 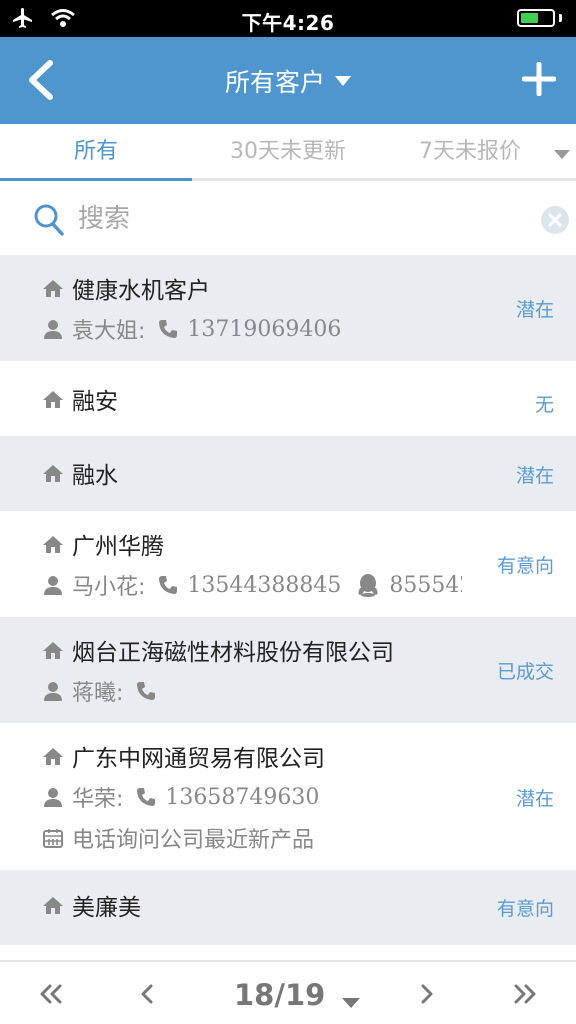 I want to click on previous-page-icon, so click(x=147, y=994).